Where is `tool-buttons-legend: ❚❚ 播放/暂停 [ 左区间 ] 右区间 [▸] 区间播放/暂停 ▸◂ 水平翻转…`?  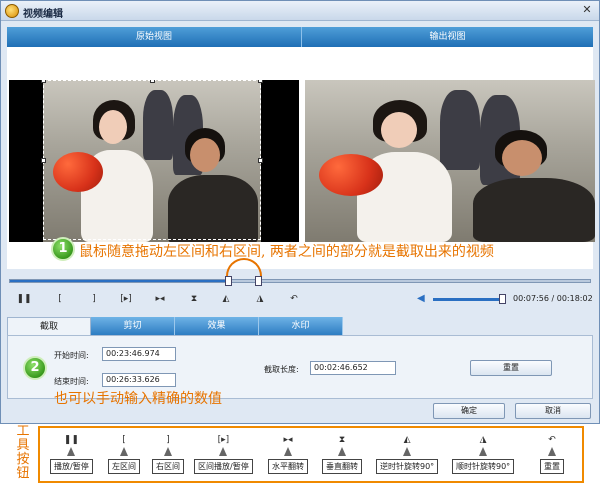
tool-buttons-legend: ❚❚ 播放/暂停 [ 左区间 ] 右区间 [▸] 区间播放/暂停 ▸◂ 水平翻转… is located at coordinates (311, 454).